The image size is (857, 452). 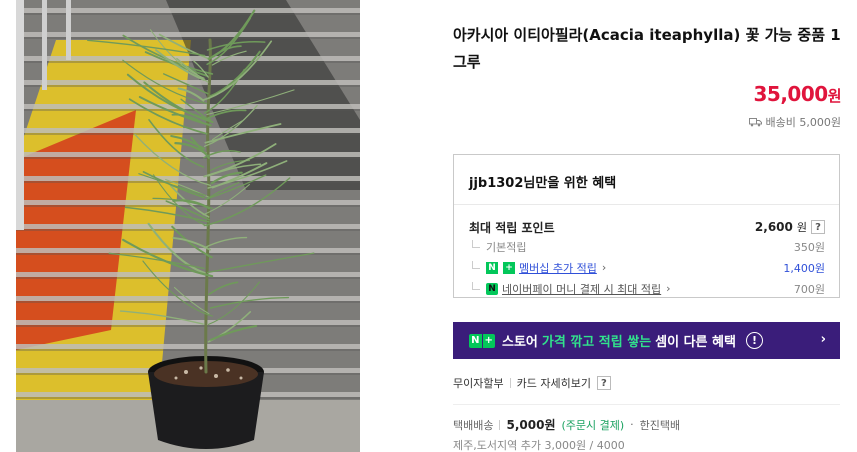 I want to click on price-value: 35,000, so click(x=791, y=94).